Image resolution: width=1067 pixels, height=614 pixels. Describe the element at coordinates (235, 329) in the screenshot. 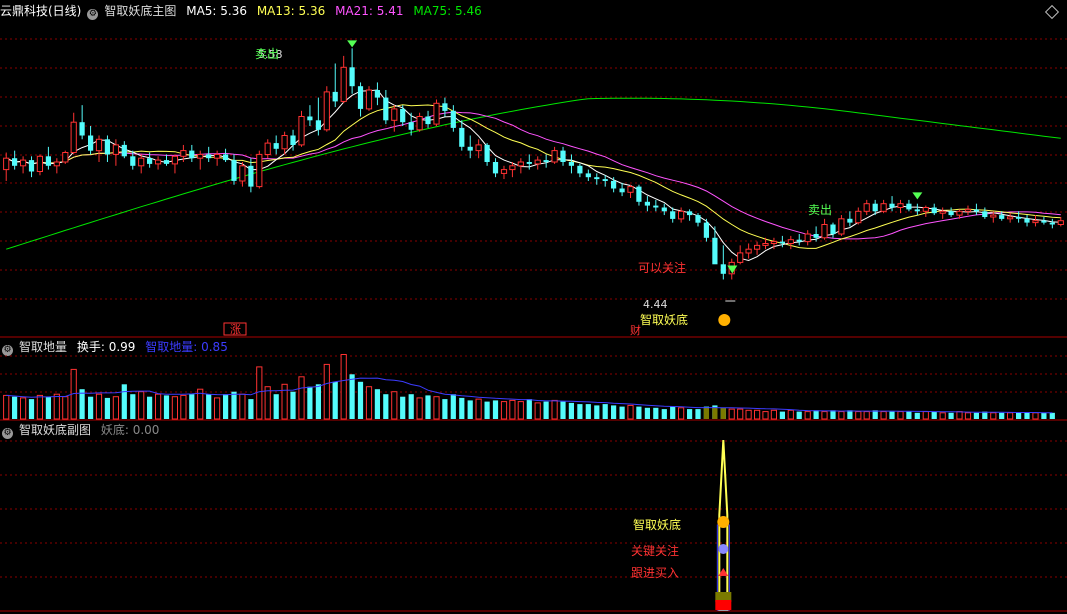

I see `limit-up-tag: 涨` at that location.